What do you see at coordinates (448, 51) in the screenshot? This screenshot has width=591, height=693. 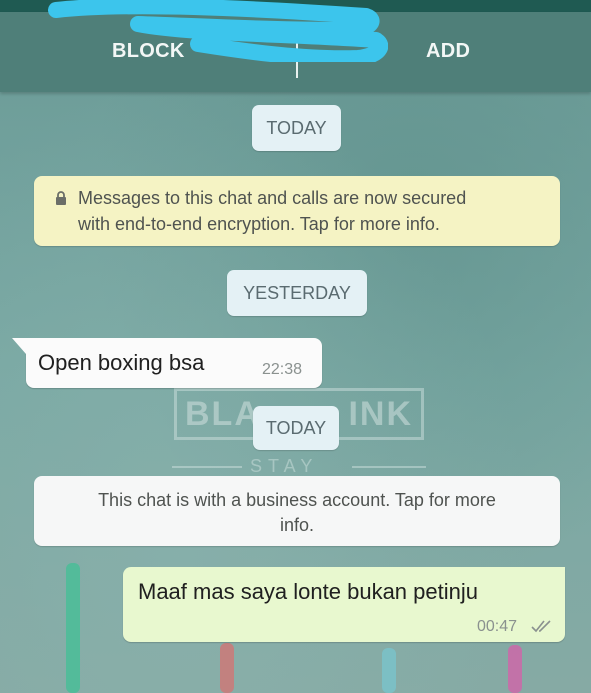 I see `add-button: ADD` at bounding box center [448, 51].